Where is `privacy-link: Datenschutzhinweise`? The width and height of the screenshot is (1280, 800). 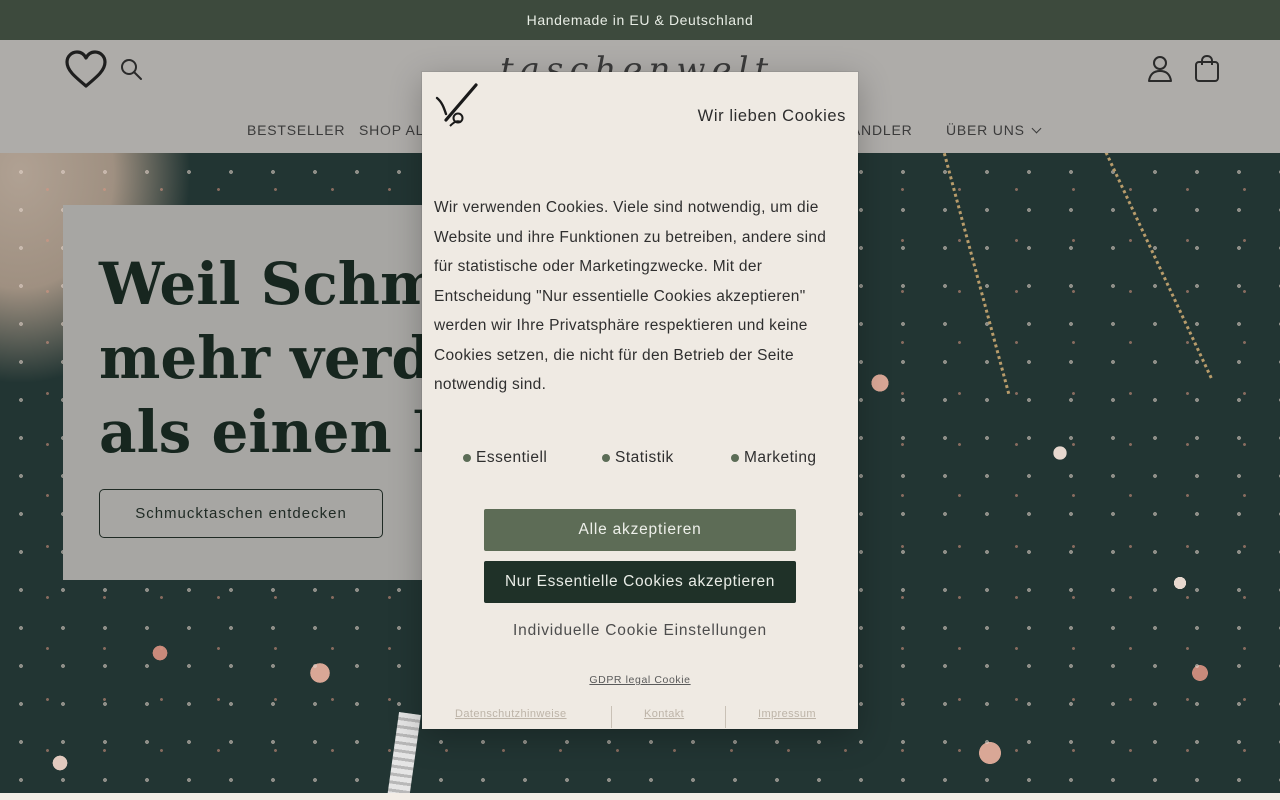 privacy-link: Datenschutzhinweise is located at coordinates (511, 714).